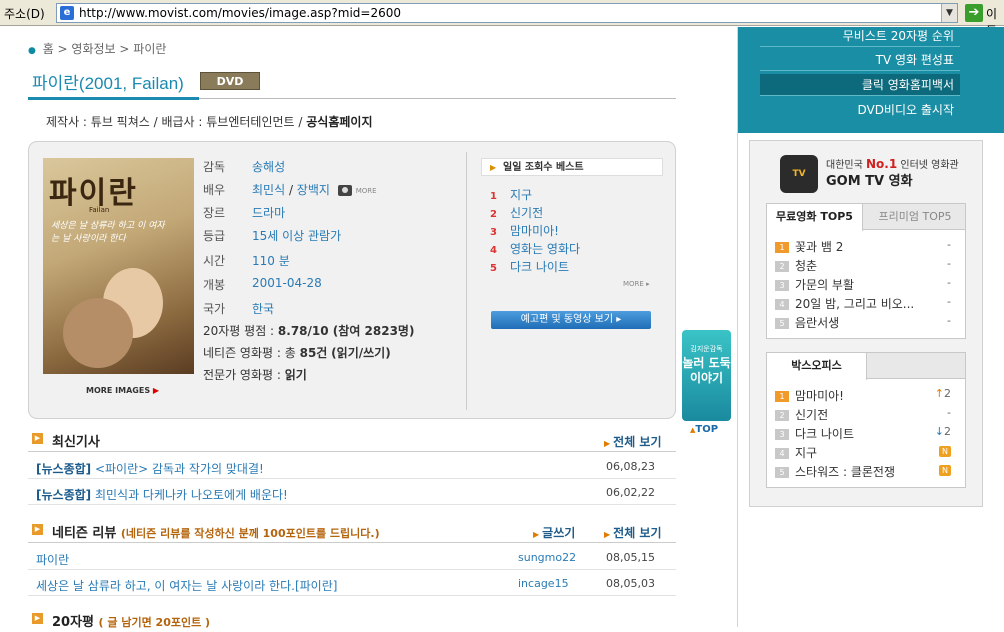 This screenshot has width=1004, height=632. Describe the element at coordinates (268, 212) in the screenshot. I see `genre-link: 드라마` at that location.